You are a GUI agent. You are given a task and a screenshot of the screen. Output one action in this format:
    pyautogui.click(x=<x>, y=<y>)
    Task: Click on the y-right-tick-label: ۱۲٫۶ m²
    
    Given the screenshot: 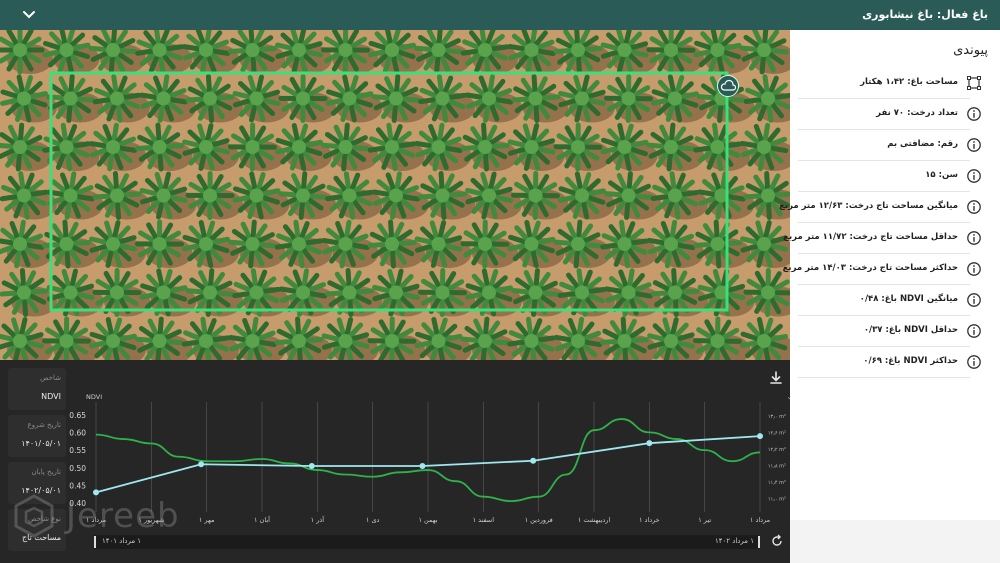 What is the action you would take?
    pyautogui.click(x=777, y=434)
    